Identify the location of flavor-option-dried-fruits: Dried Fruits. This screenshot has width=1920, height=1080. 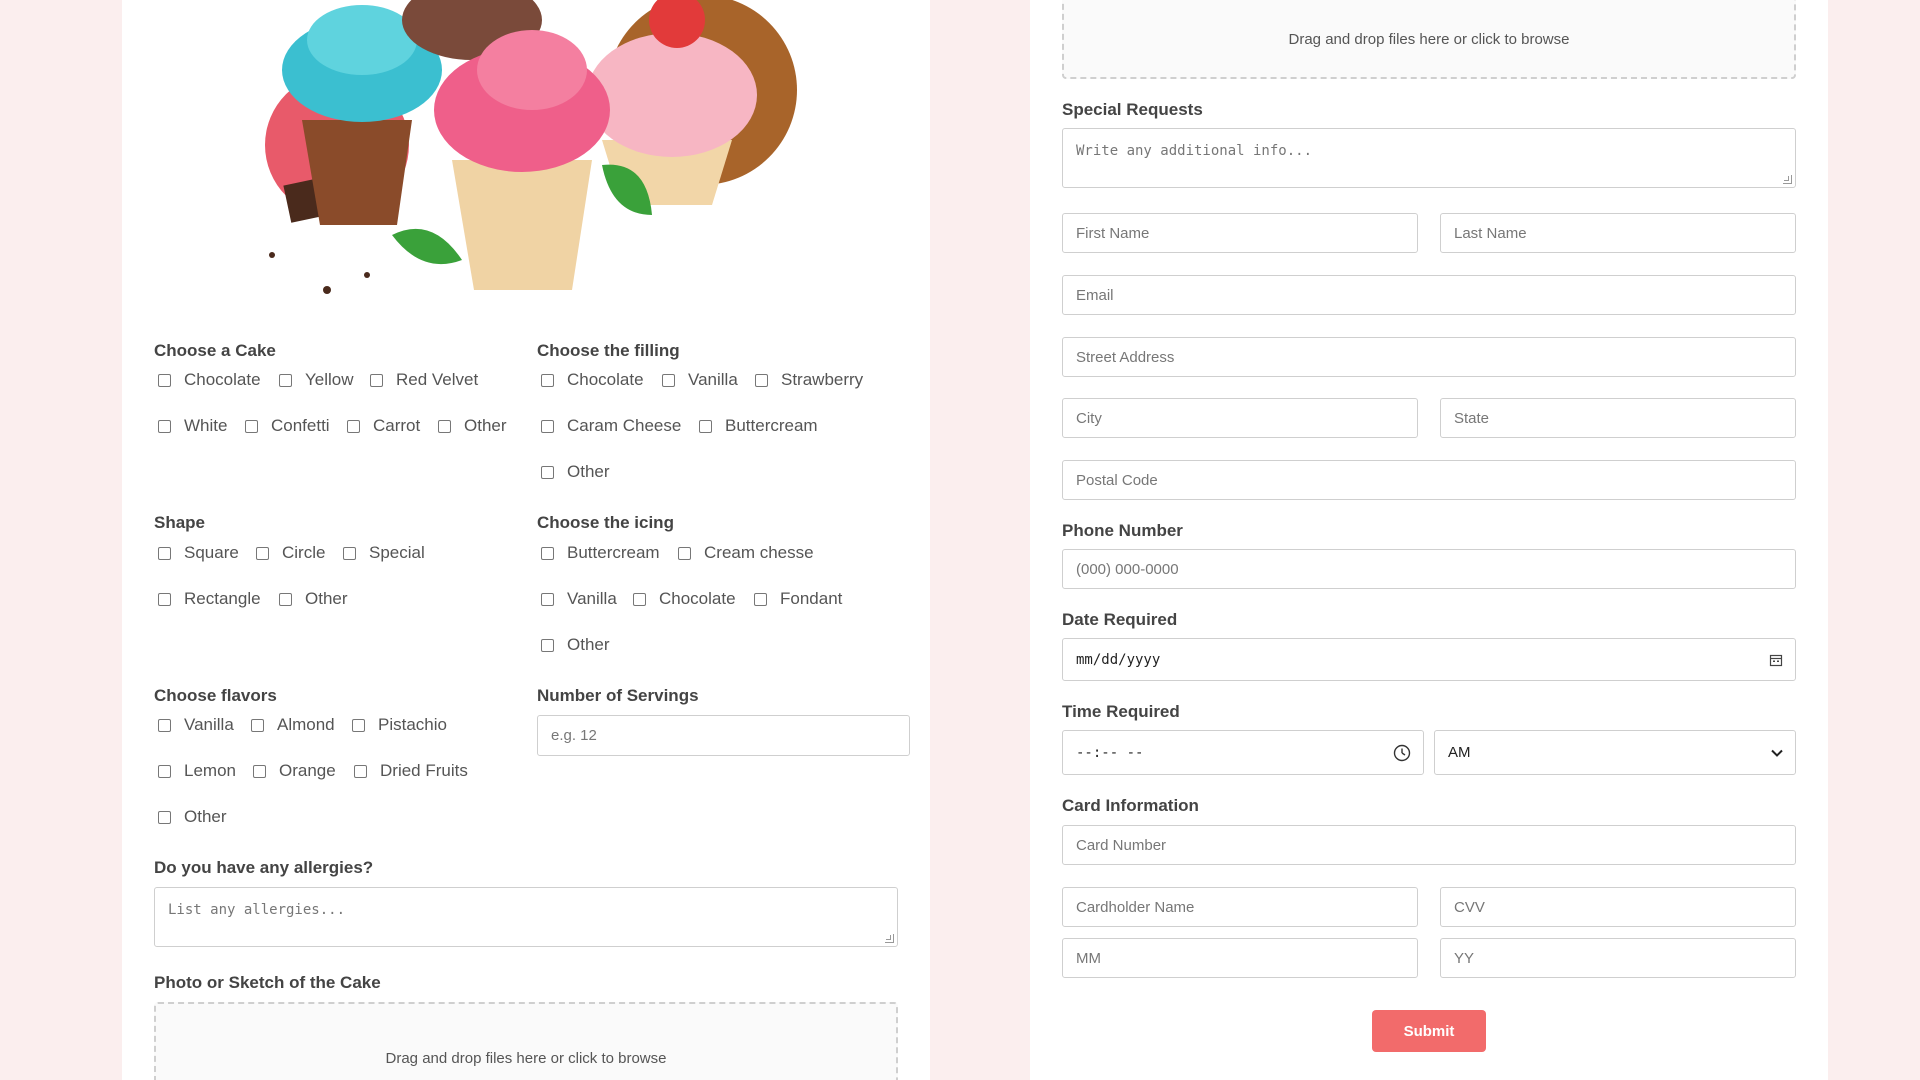
(411, 771).